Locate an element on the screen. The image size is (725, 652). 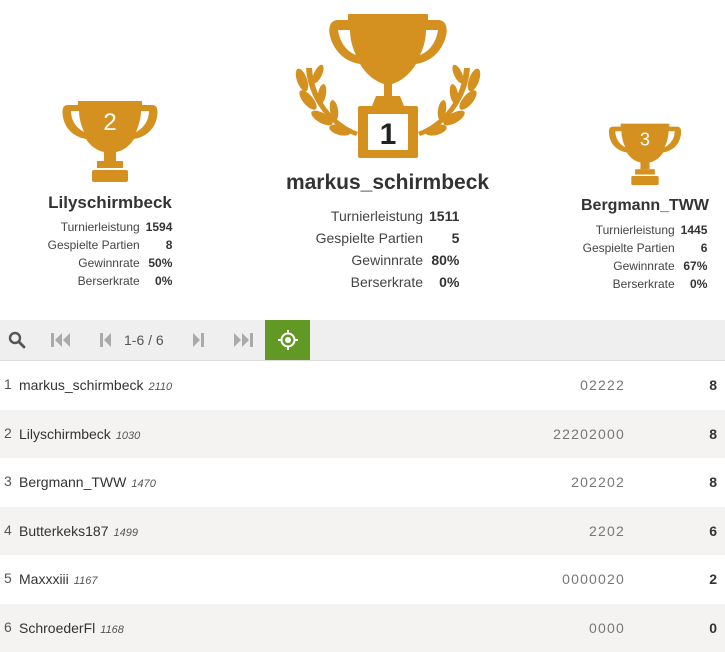
trophy-rank-label: 3 is located at coordinates (645, 139).